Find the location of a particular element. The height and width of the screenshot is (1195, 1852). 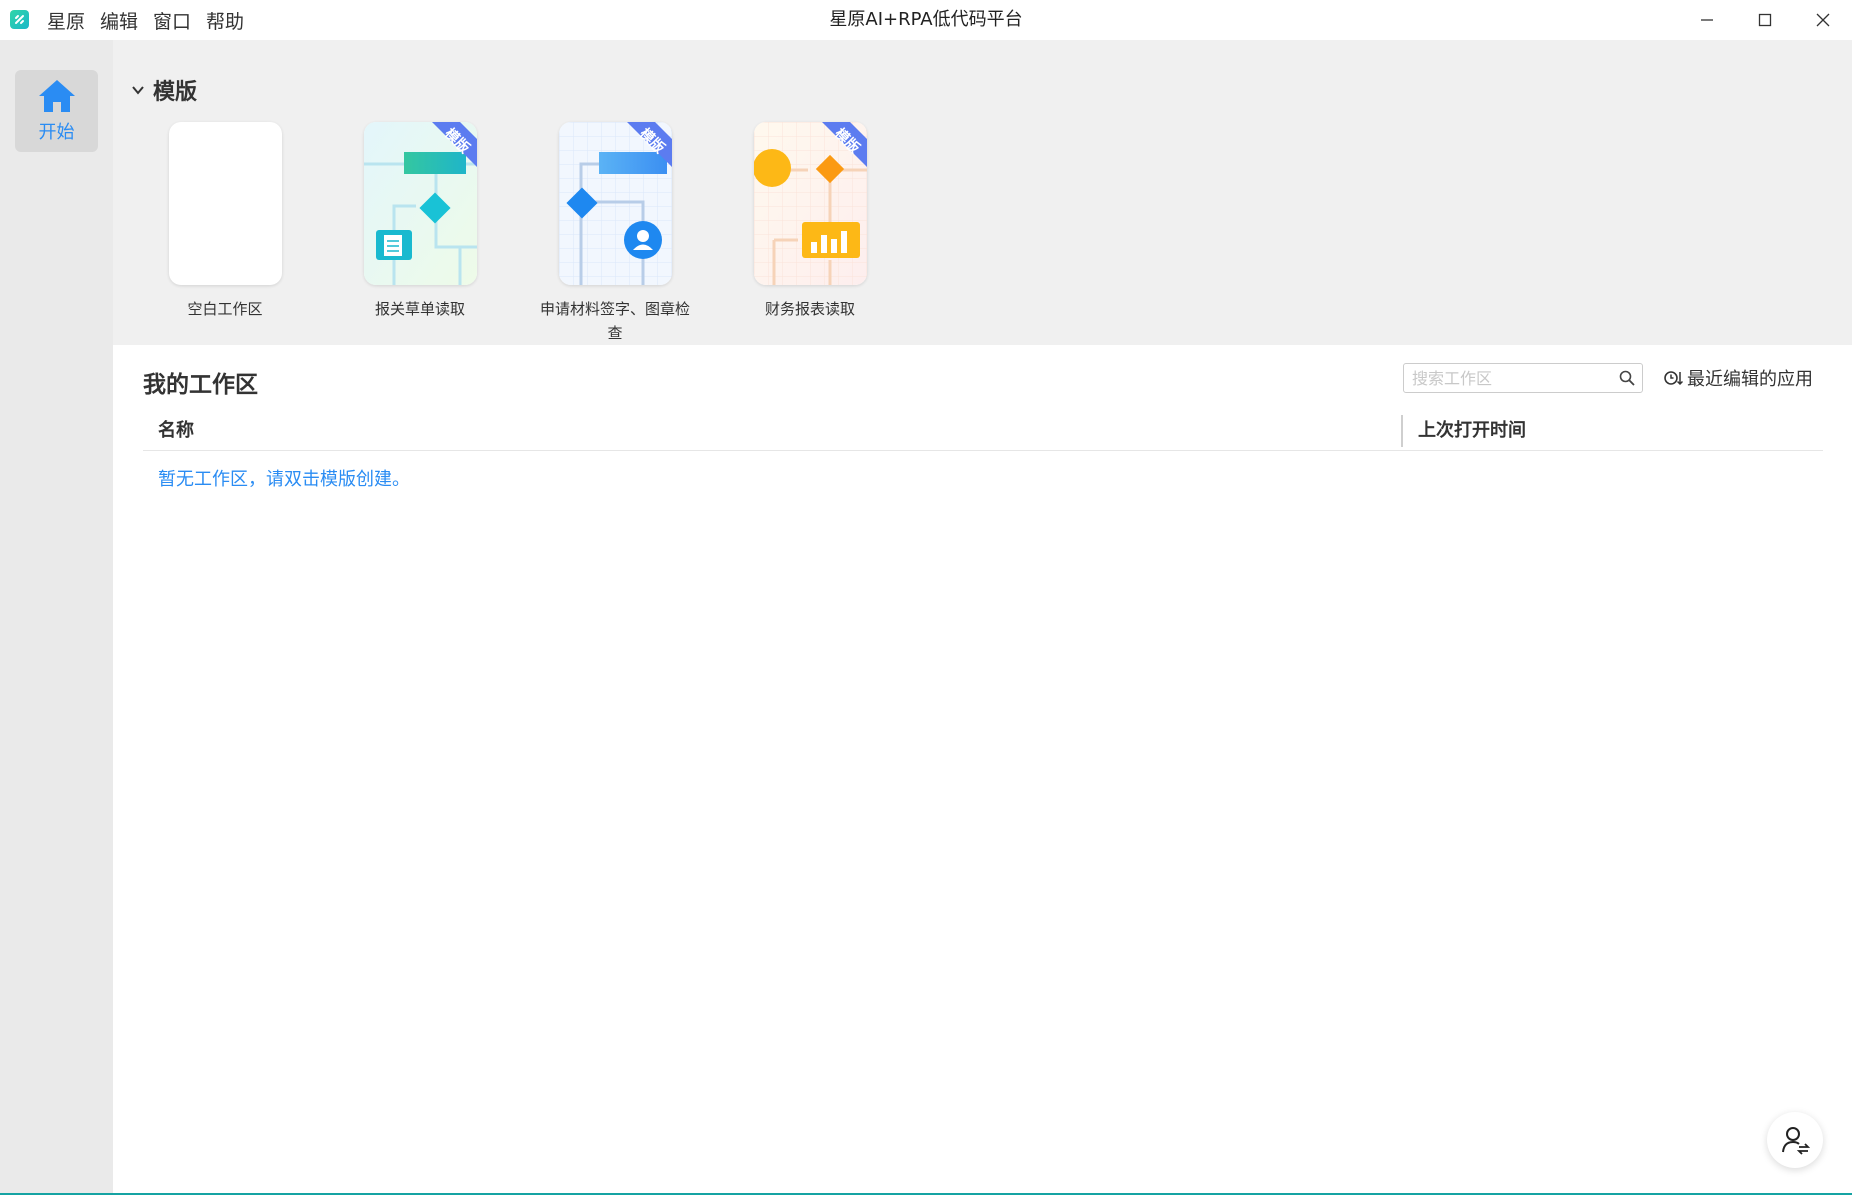

templates-section-toggle: 模版 is located at coordinates (164, 90).